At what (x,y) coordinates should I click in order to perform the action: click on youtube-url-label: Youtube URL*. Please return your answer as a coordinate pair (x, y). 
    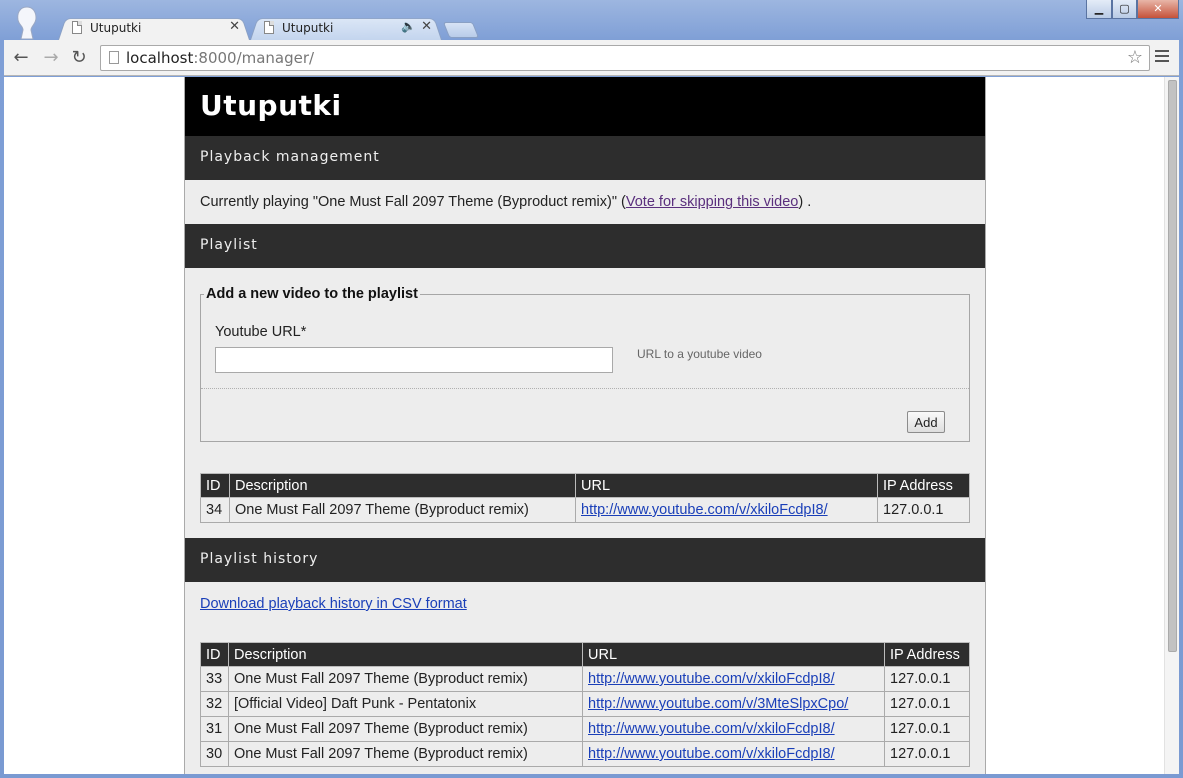
    Looking at the image, I should click on (261, 332).